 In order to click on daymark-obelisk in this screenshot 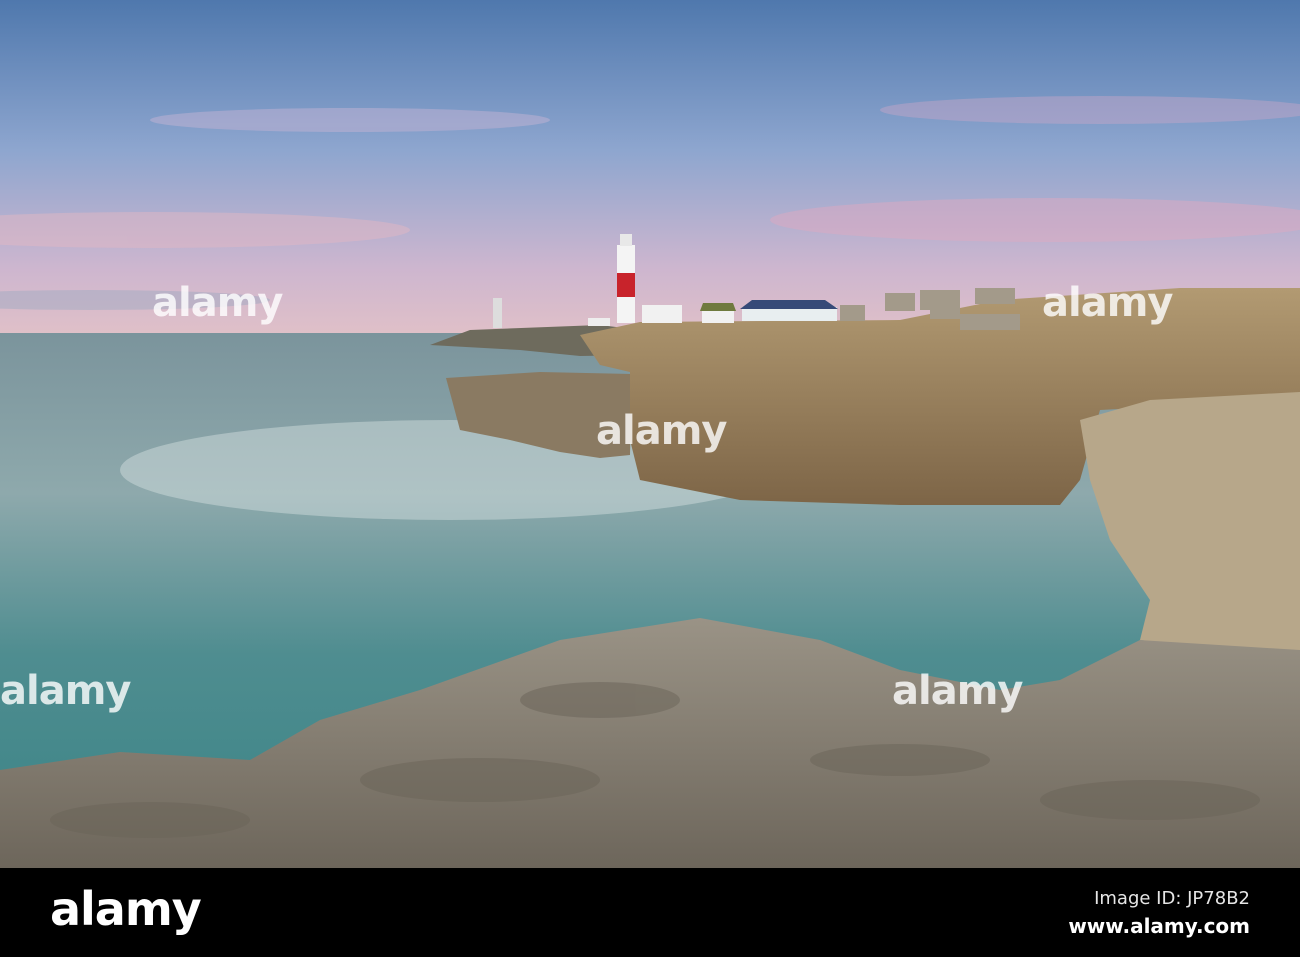, I will do `click(497, 313)`.